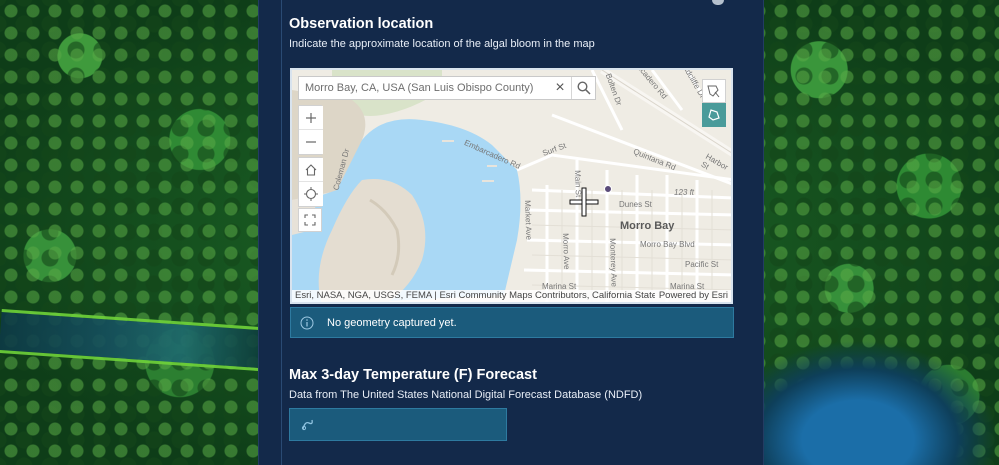  I want to click on observation-title: Observation location, so click(361, 24).